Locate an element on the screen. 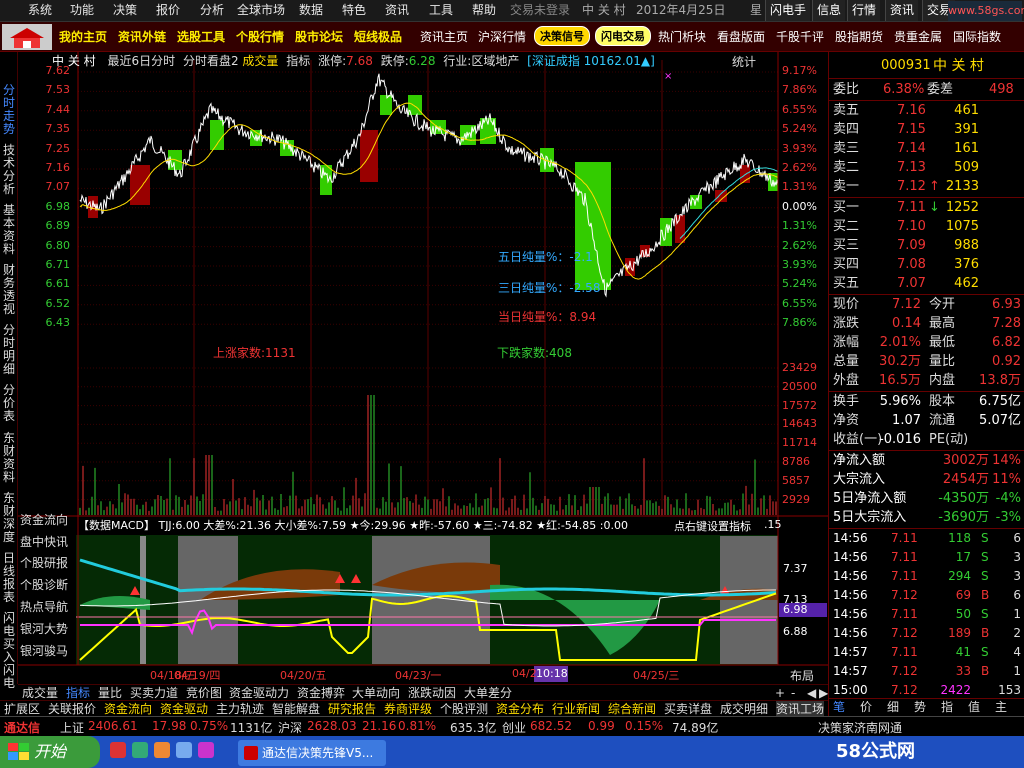 The height and width of the screenshot is (768, 1024). tick-volume: 41 is located at coordinates (963, 652).